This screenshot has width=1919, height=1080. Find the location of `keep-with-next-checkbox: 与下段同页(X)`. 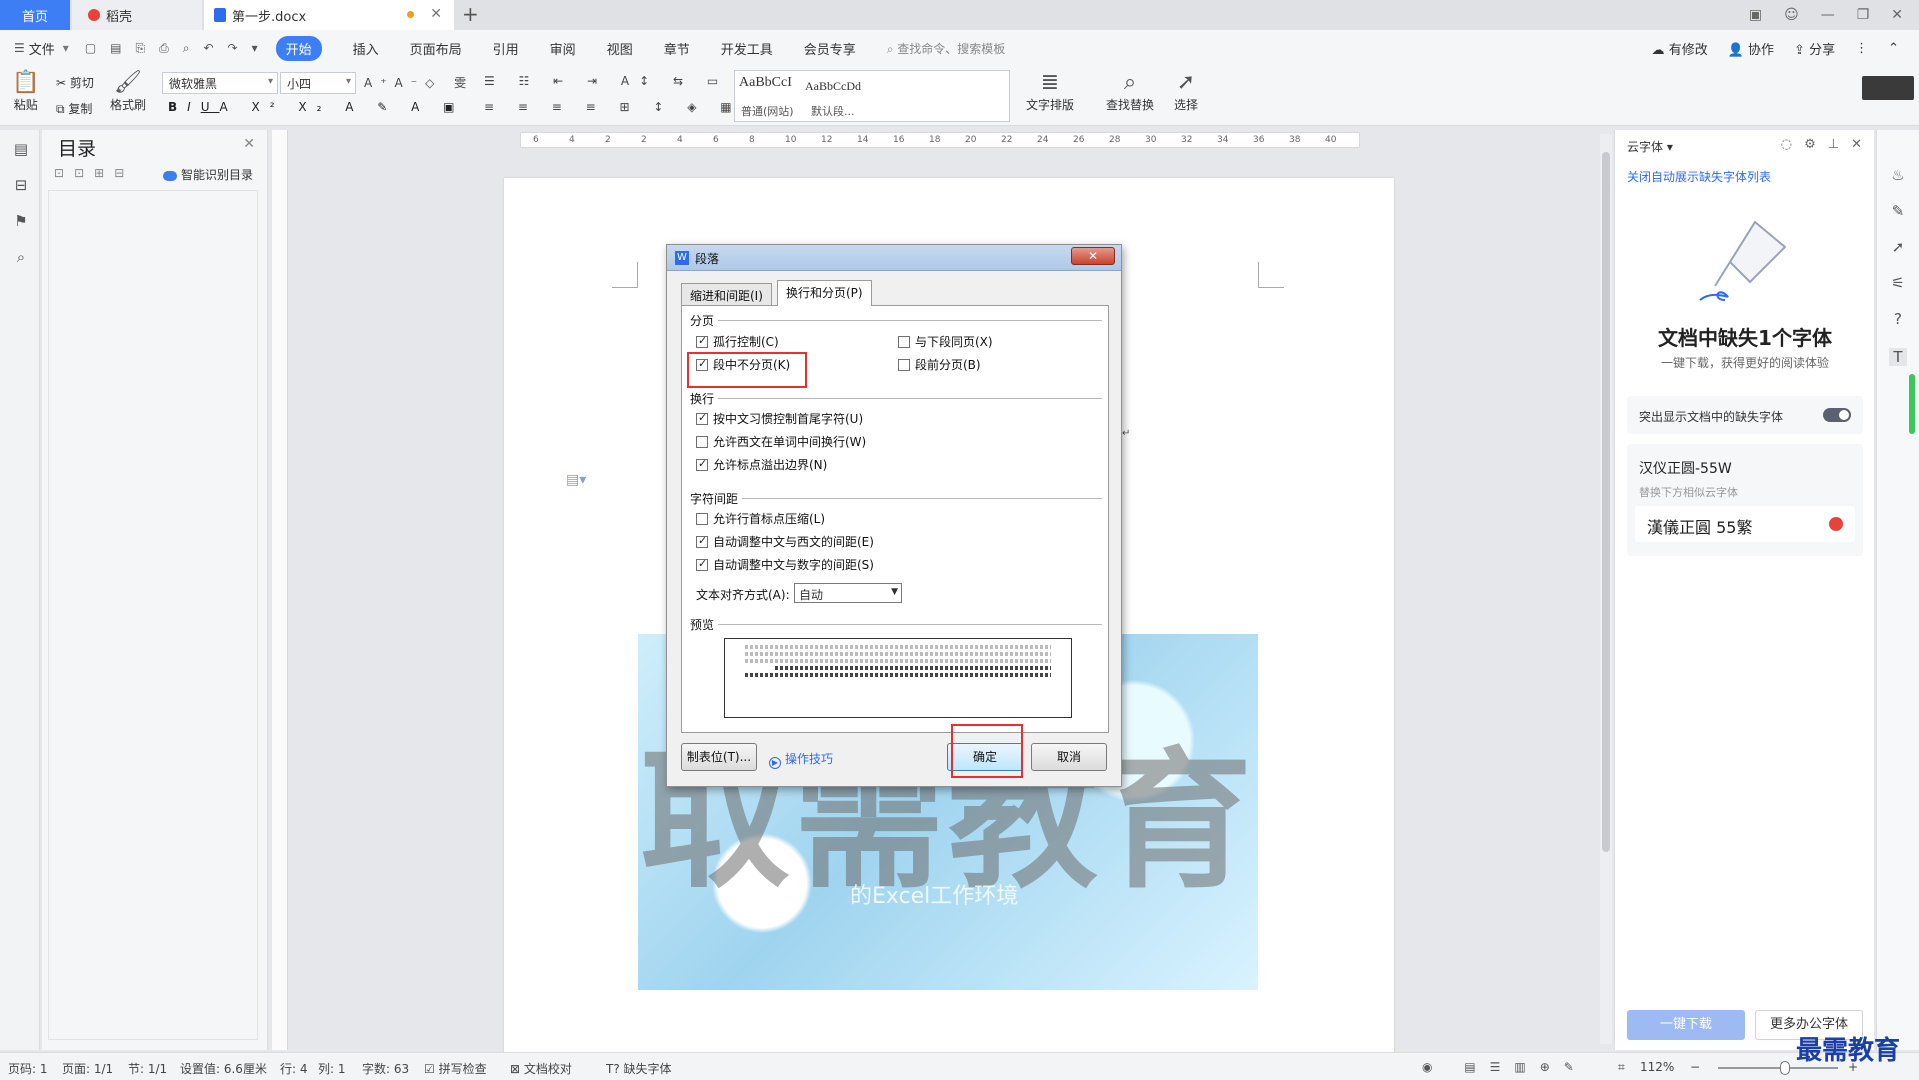

keep-with-next-checkbox: 与下段同页(X) is located at coordinates (945, 341).